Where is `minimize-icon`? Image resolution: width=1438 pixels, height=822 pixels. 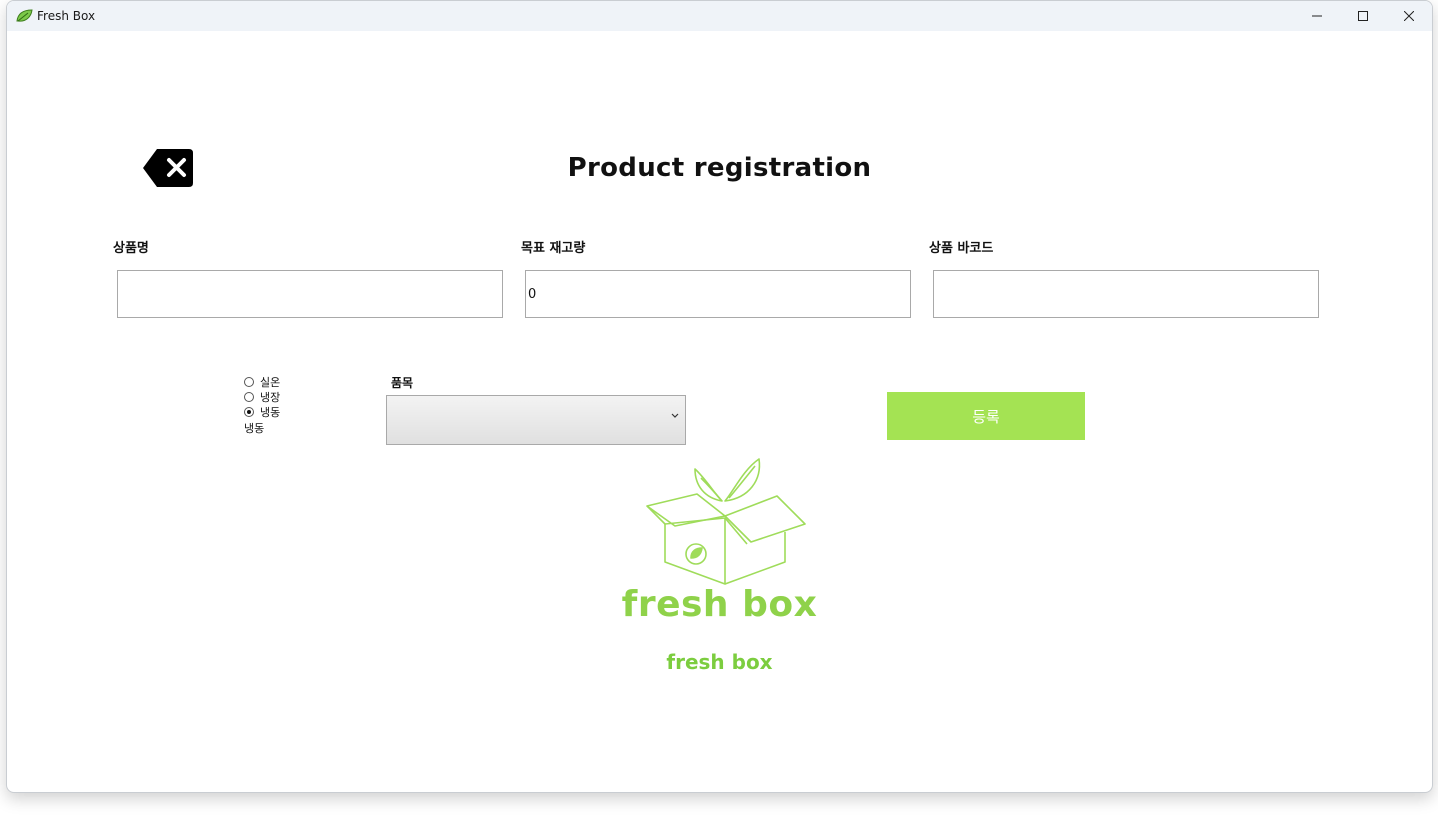
minimize-icon is located at coordinates (1317, 16).